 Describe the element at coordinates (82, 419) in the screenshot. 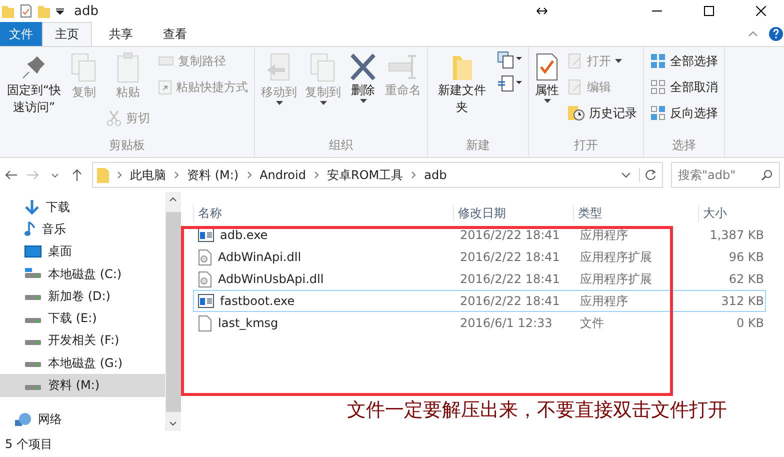

I see `sidebar-item: 网络` at that location.